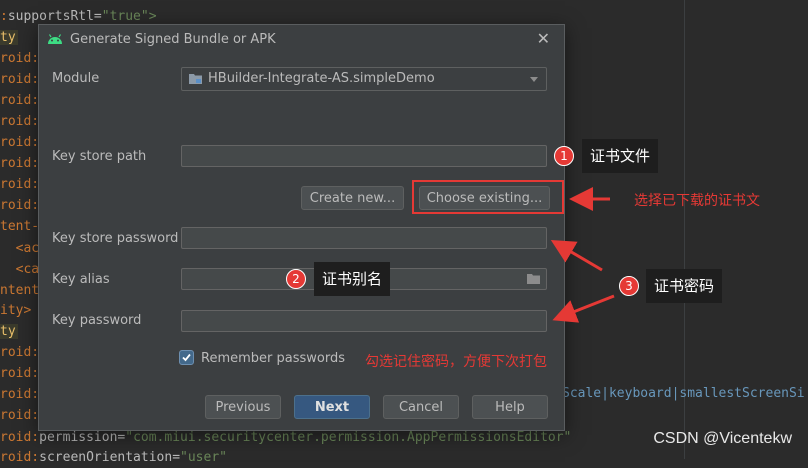 This screenshot has height=468, width=808. Describe the element at coordinates (534, 79) in the screenshot. I see `chevron-down-icon` at that location.